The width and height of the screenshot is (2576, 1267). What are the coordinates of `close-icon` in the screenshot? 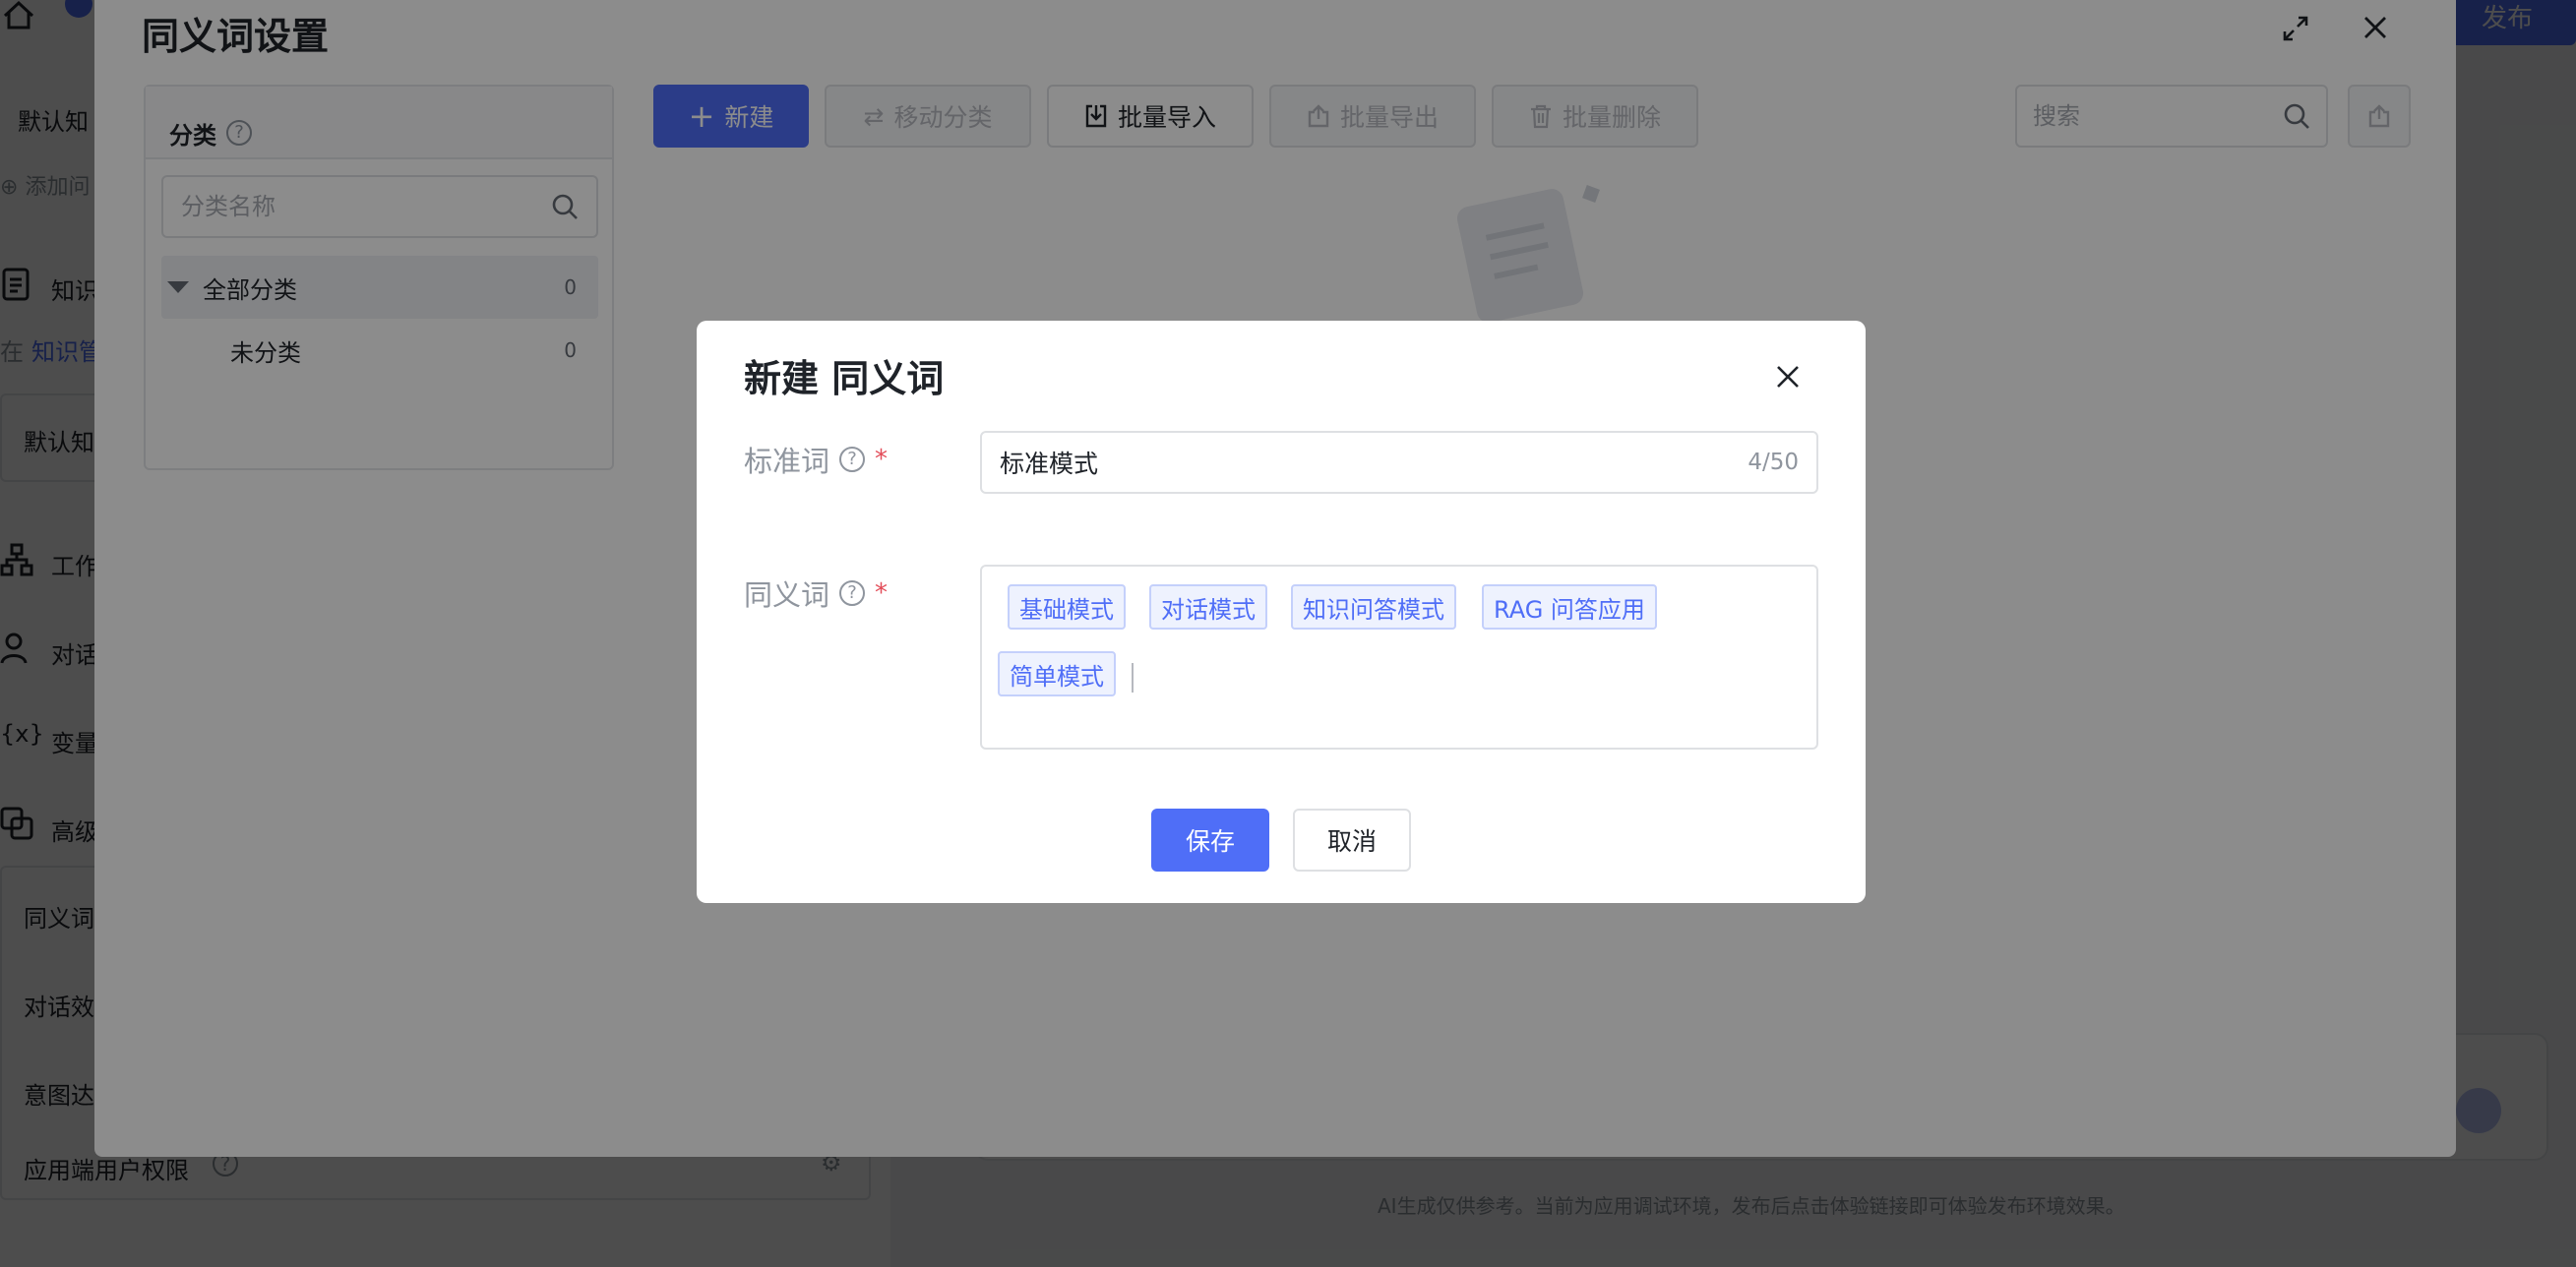 It's located at (1788, 377).